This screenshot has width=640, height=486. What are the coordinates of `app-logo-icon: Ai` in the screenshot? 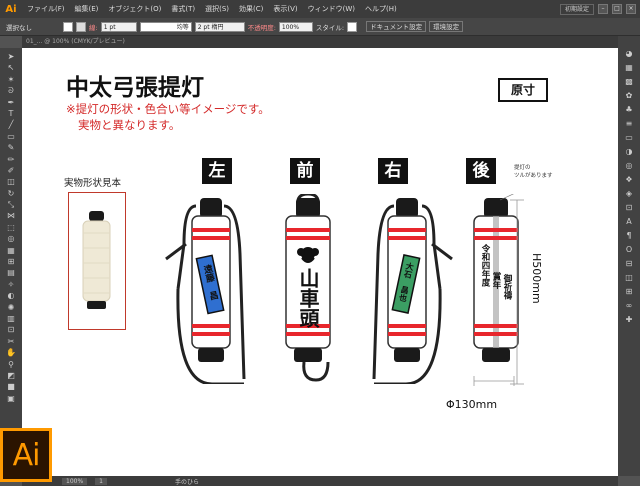 It's located at (11, 9).